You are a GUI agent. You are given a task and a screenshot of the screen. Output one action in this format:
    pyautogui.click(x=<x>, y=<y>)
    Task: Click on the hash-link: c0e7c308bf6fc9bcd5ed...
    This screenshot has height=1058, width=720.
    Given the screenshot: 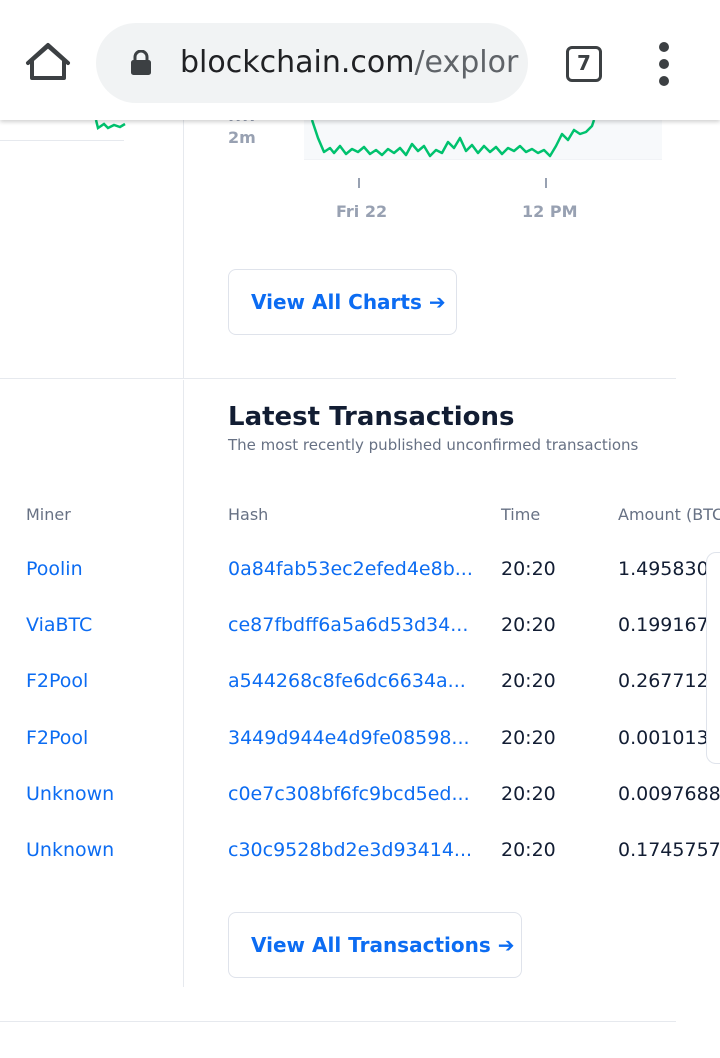 What is the action you would take?
    pyautogui.click(x=350, y=794)
    